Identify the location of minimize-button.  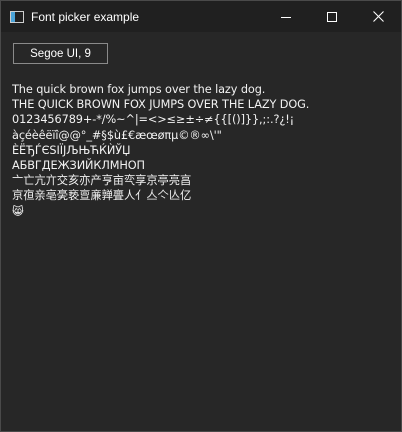
(286, 16).